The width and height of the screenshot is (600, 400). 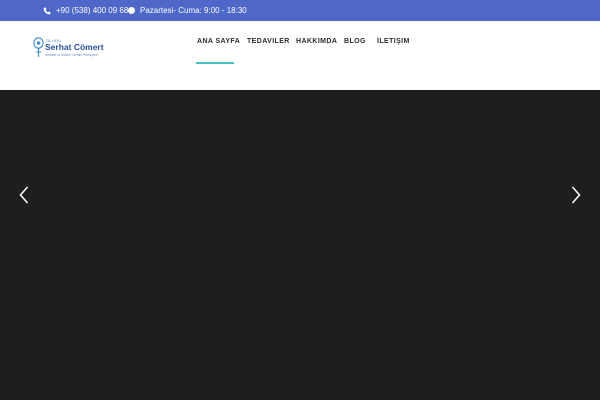 I want to click on nav-active-indicator, so click(x=215, y=63).